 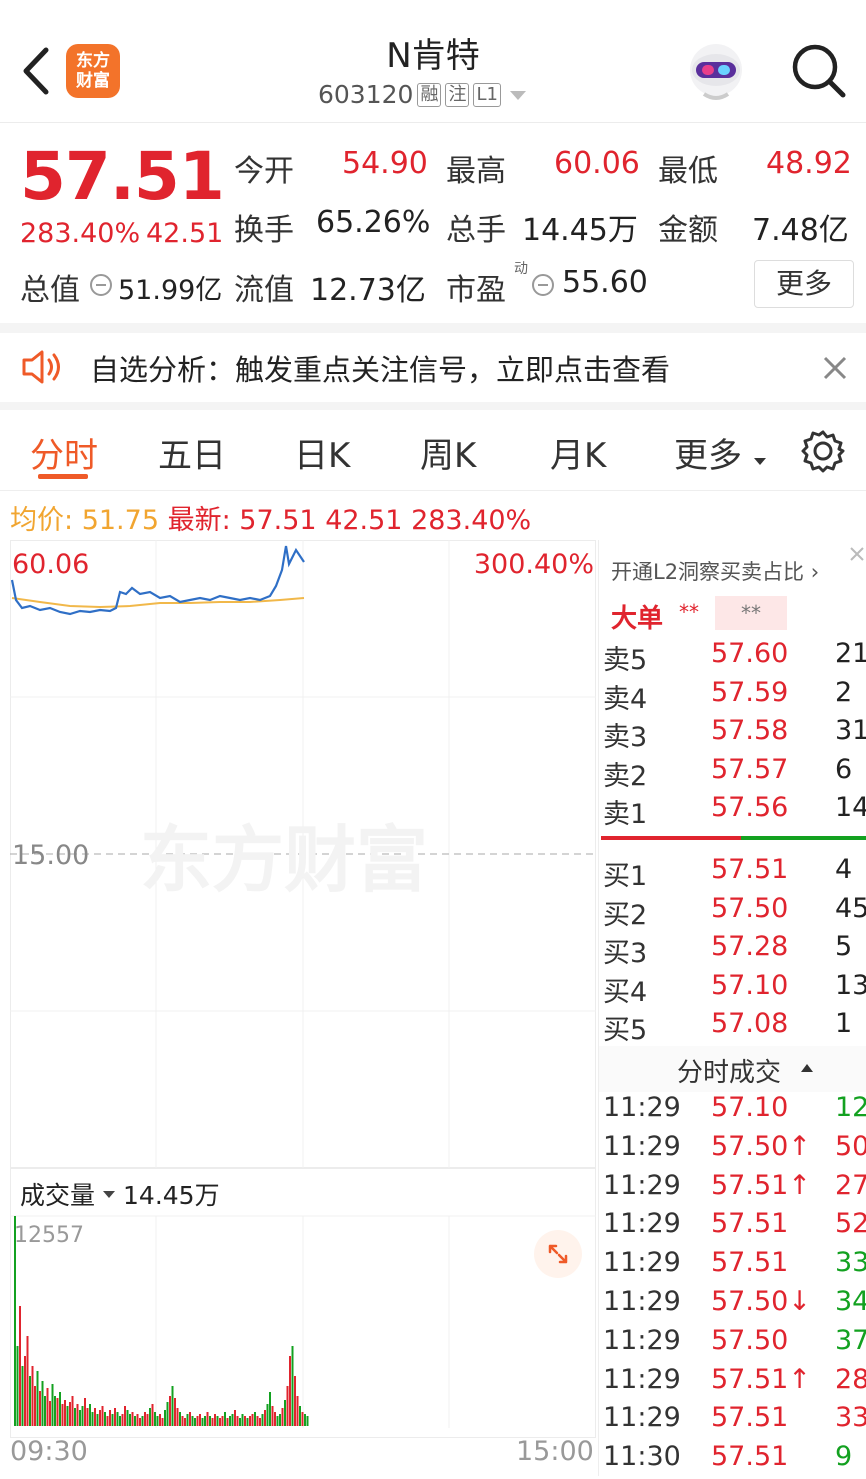 What do you see at coordinates (750, 985) in the screenshot?
I see `bid-price: 57.10` at bounding box center [750, 985].